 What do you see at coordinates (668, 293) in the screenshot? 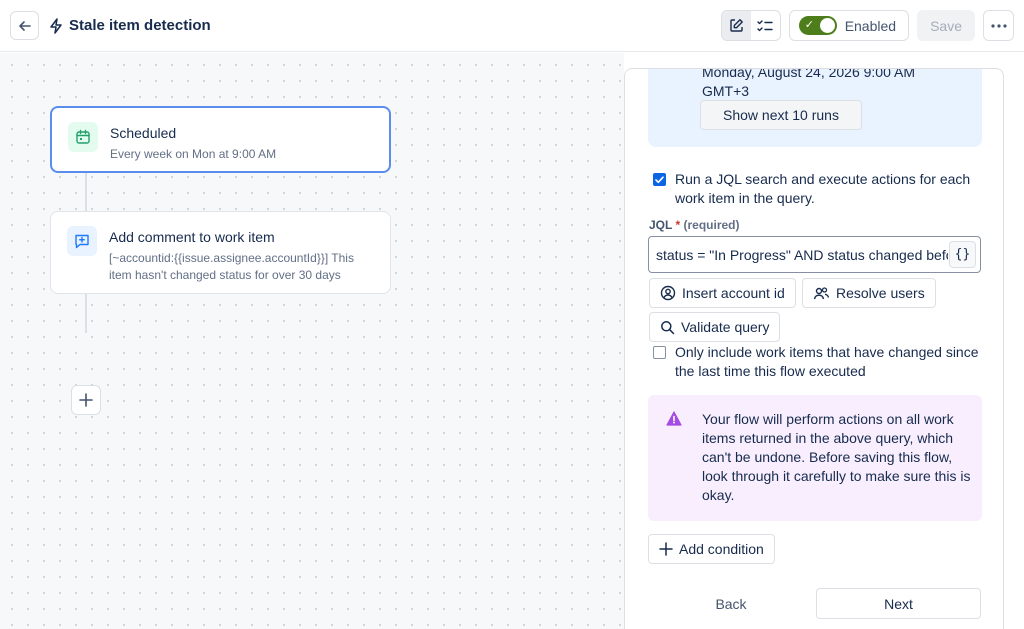
I see `user-circle-icon` at bounding box center [668, 293].